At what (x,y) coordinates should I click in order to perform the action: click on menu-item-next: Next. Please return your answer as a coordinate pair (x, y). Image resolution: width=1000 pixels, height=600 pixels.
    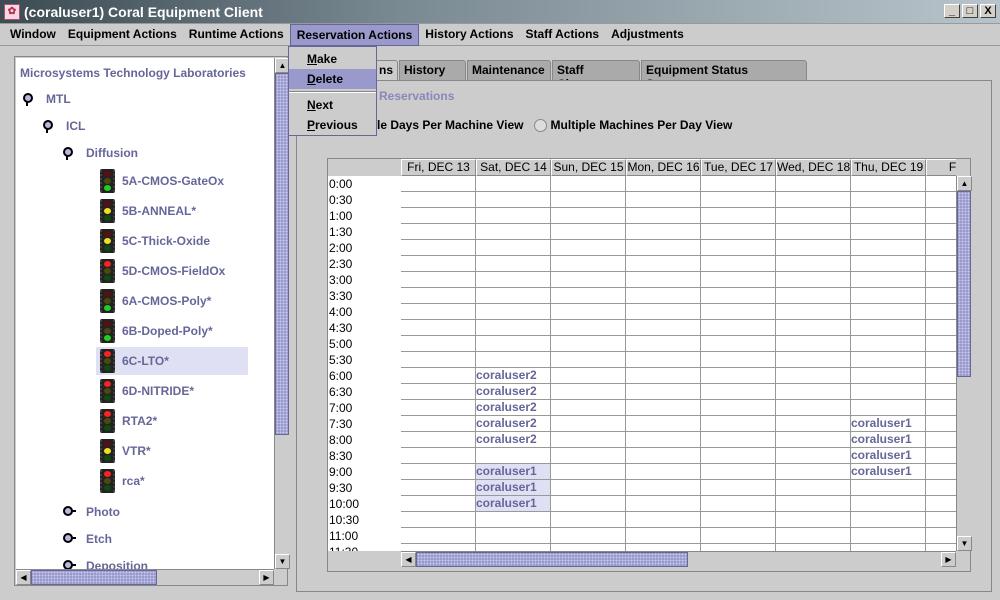
    Looking at the image, I should click on (332, 105).